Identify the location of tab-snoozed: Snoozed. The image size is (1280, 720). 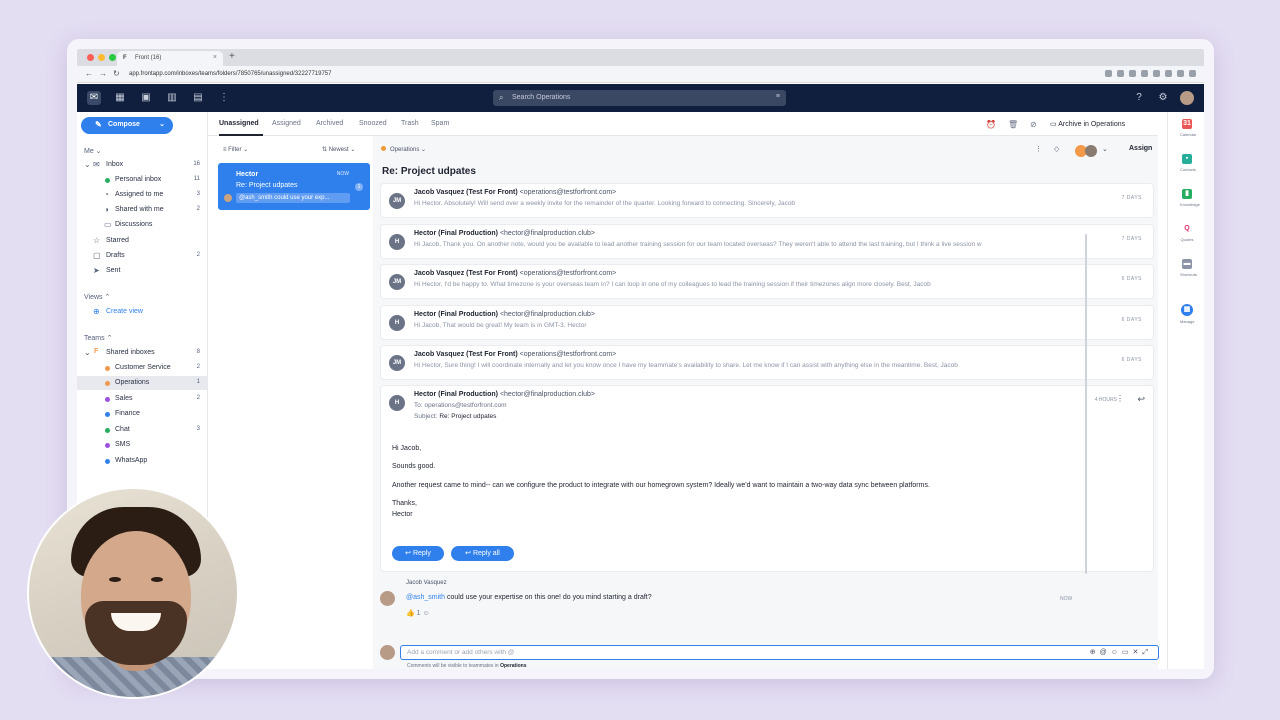
(373, 123).